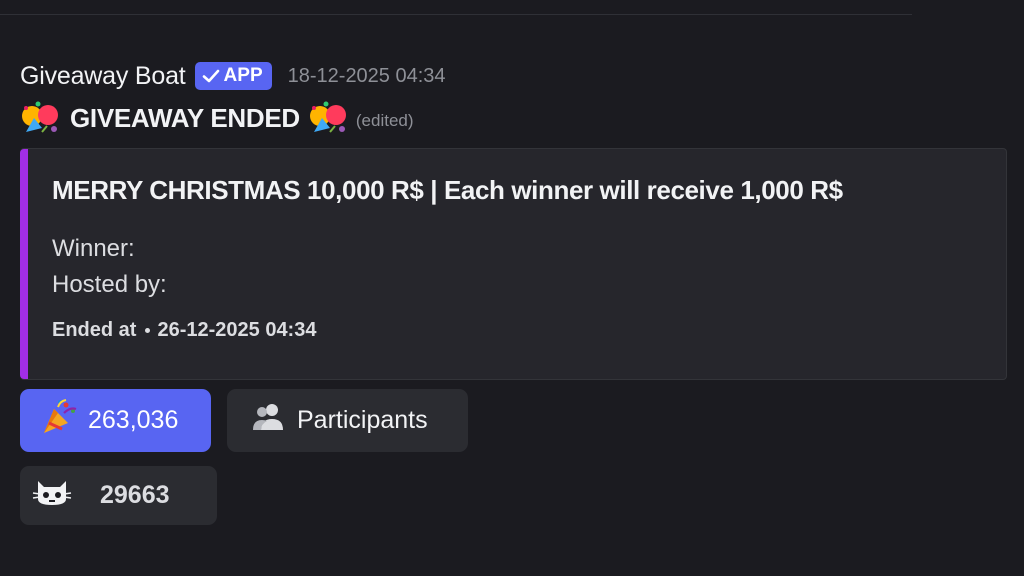  Describe the element at coordinates (148, 330) in the screenshot. I see `separator-dot` at that location.